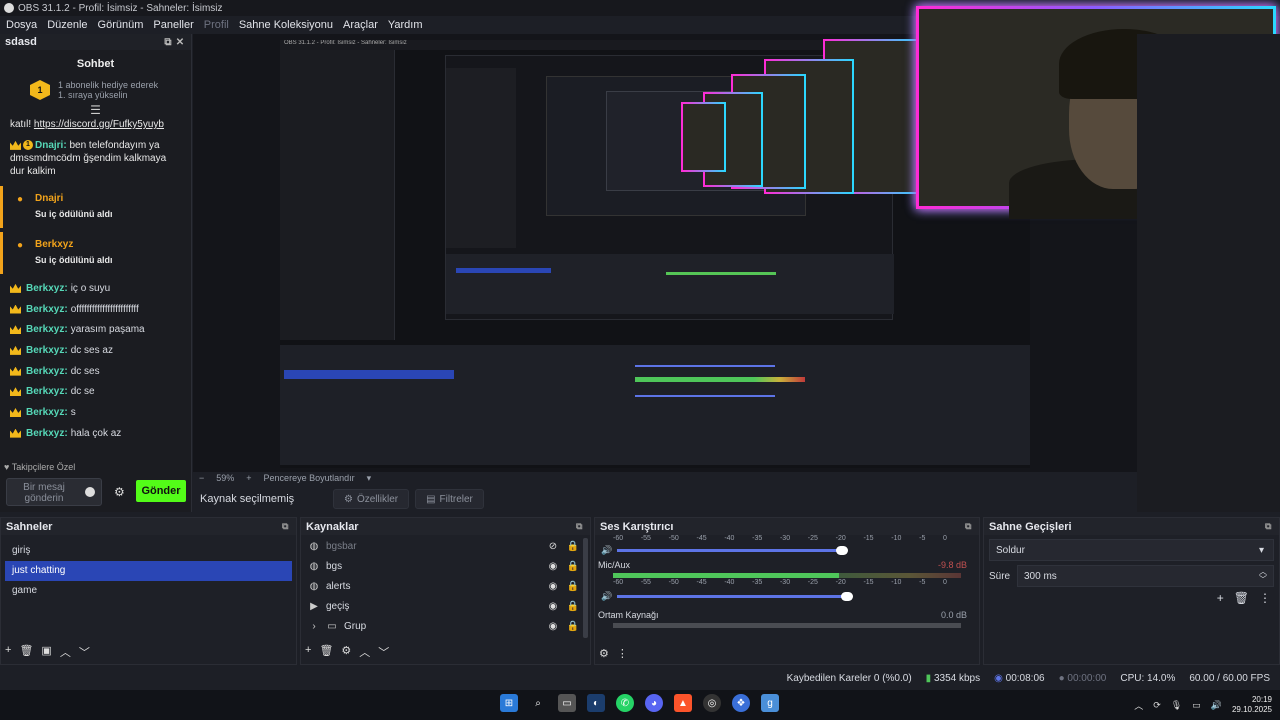  What do you see at coordinates (1229, 678) in the screenshot?
I see `fps: 60.00 / 60.00 FPS` at bounding box center [1229, 678].